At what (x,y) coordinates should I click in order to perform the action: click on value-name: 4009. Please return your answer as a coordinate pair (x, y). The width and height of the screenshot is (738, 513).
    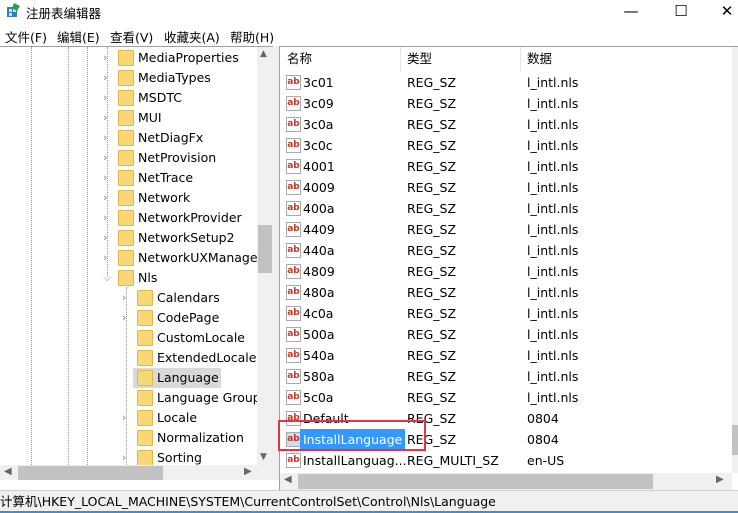
    Looking at the image, I should click on (319, 187).